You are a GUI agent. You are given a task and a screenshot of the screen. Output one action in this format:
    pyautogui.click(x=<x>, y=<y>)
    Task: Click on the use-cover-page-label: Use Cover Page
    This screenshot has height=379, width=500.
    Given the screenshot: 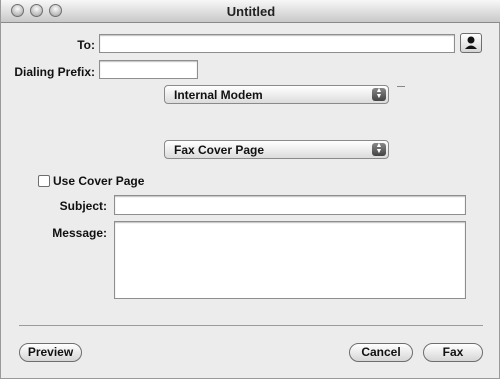 What is the action you would take?
    pyautogui.click(x=98, y=181)
    